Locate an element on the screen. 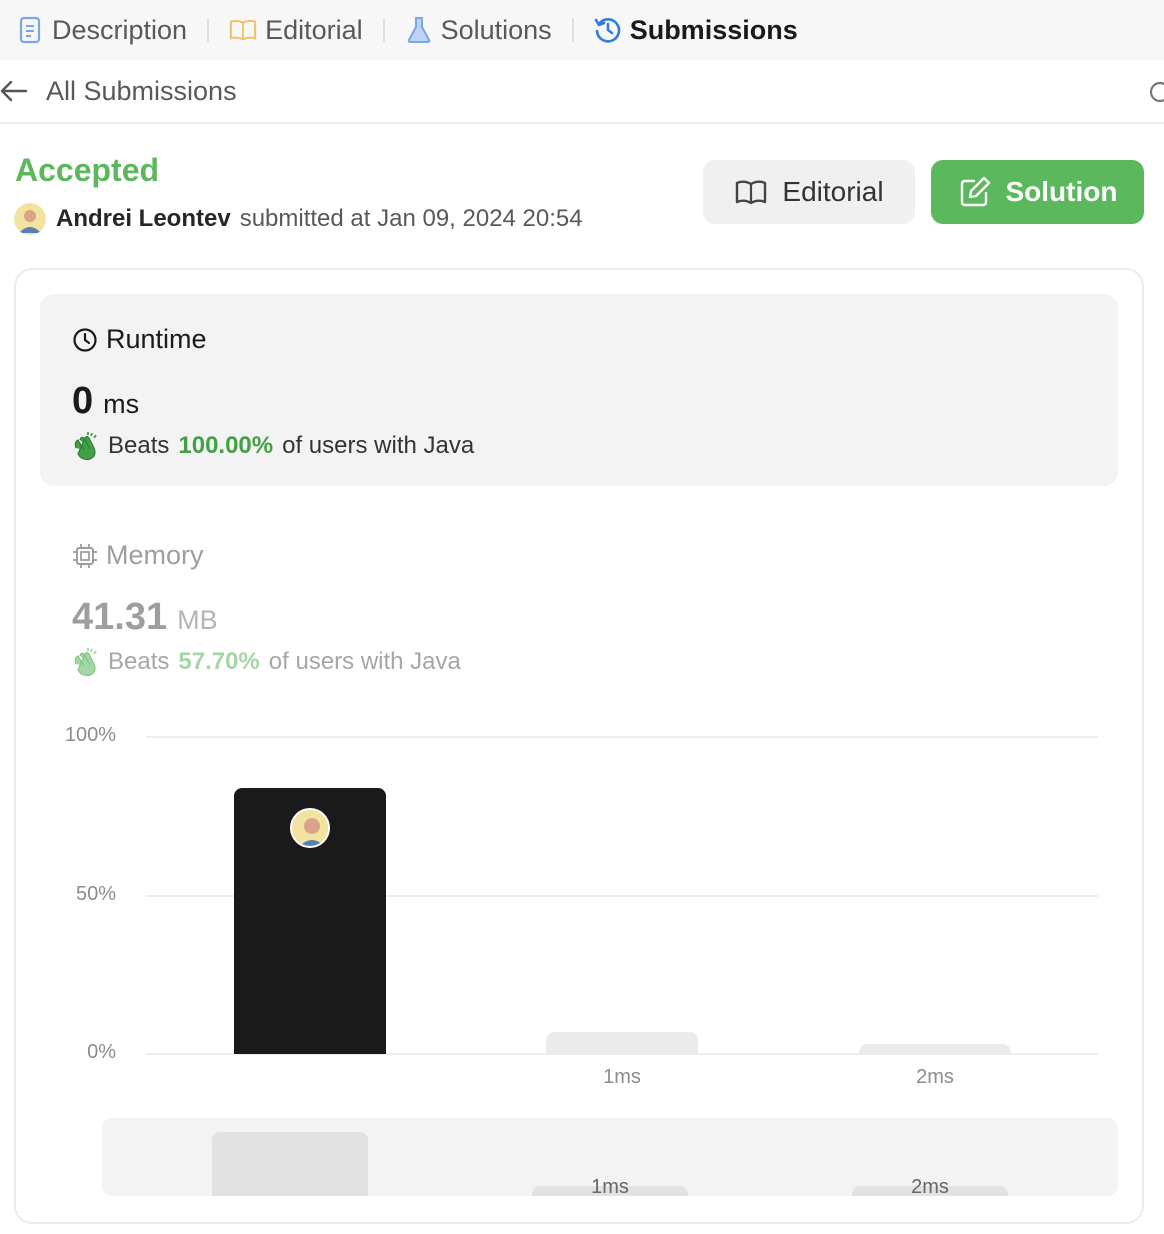 This screenshot has width=1164, height=1234. beats-percent: 100.00% is located at coordinates (226, 445).